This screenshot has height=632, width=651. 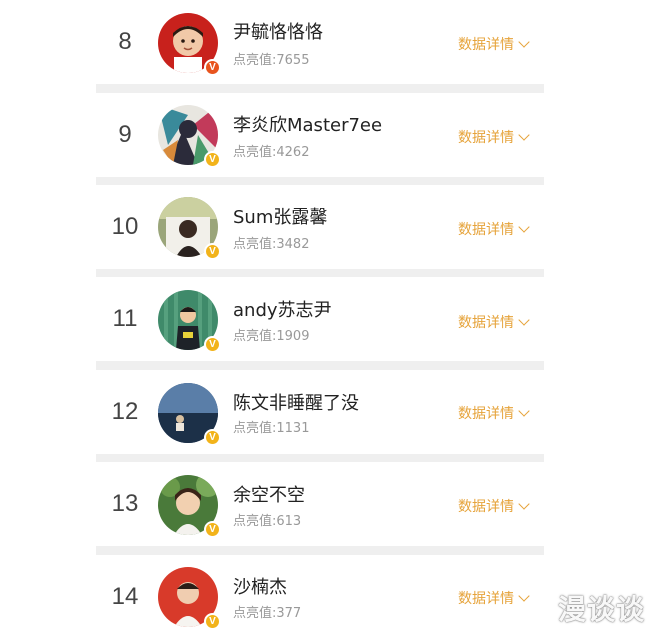 I want to click on ranking-row: 10 V Sum张露馨 点亮值:3482 数据详情, so click(x=320, y=227).